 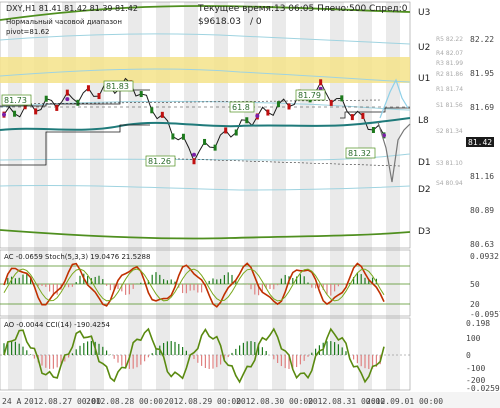 What do you see at coordinates (449, 63) in the screenshot?
I see `axis-tick-faint: R3 81.99` at bounding box center [449, 63].